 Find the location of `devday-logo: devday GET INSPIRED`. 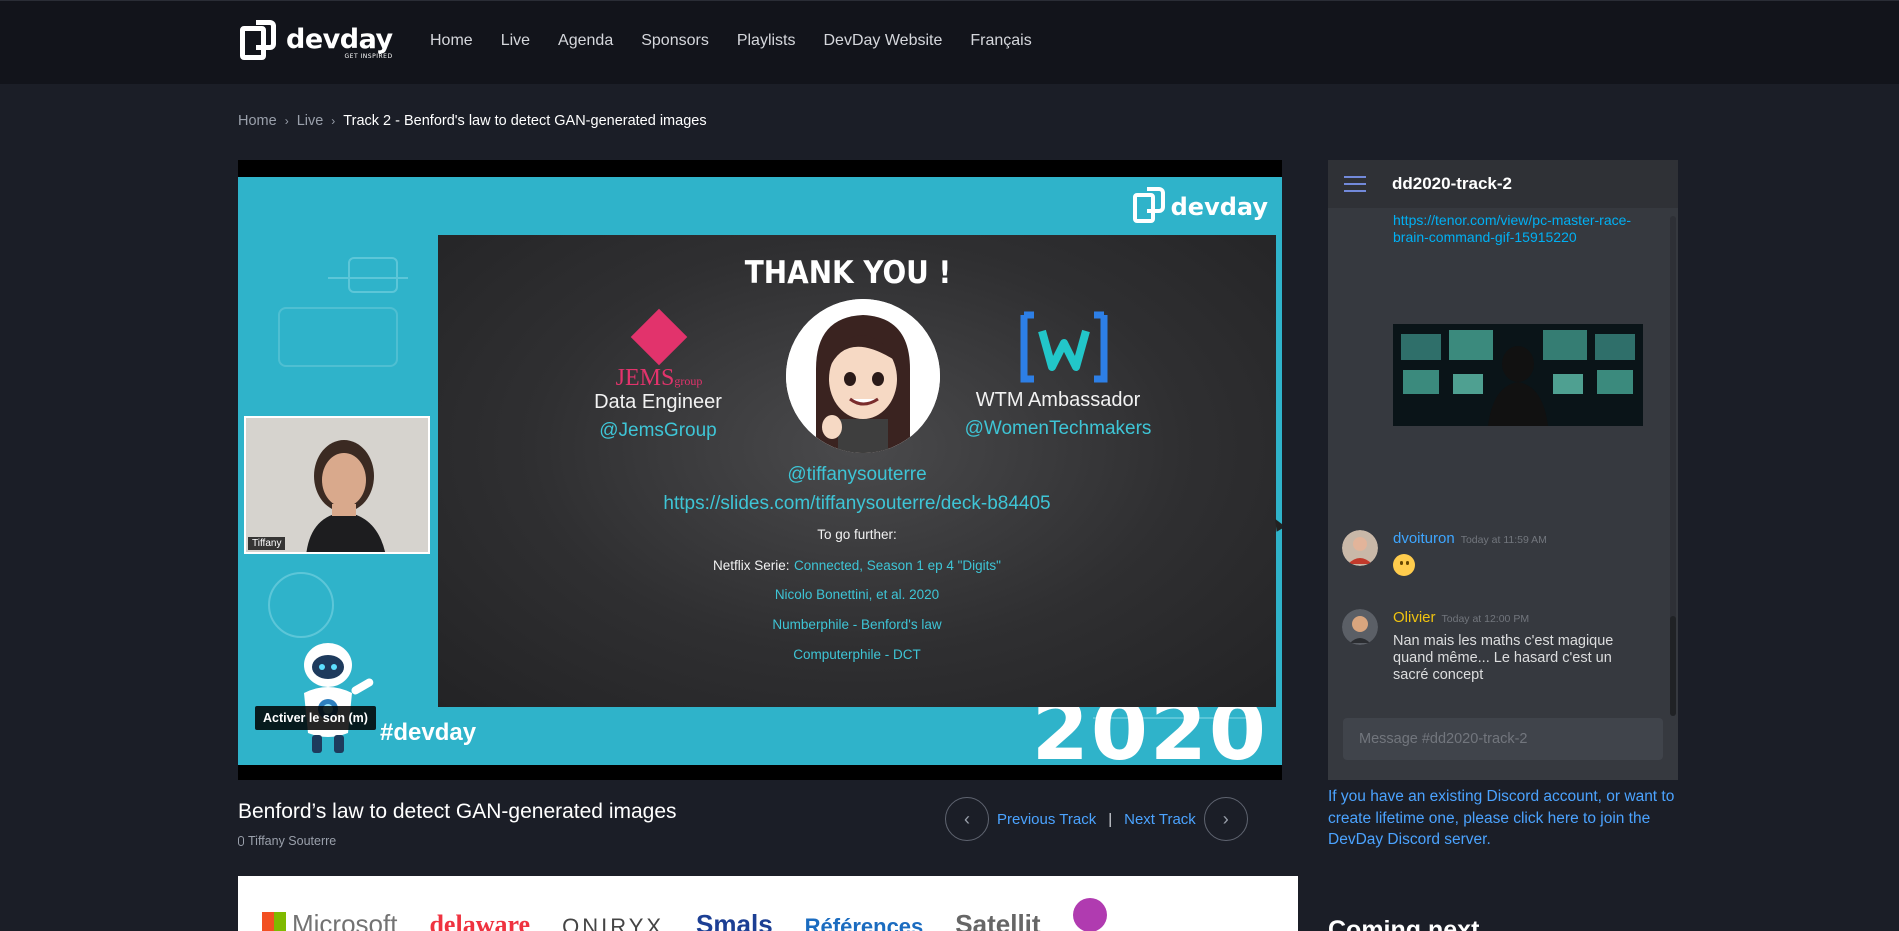

devday-logo: devday GET INSPIRED is located at coordinates (315, 43).